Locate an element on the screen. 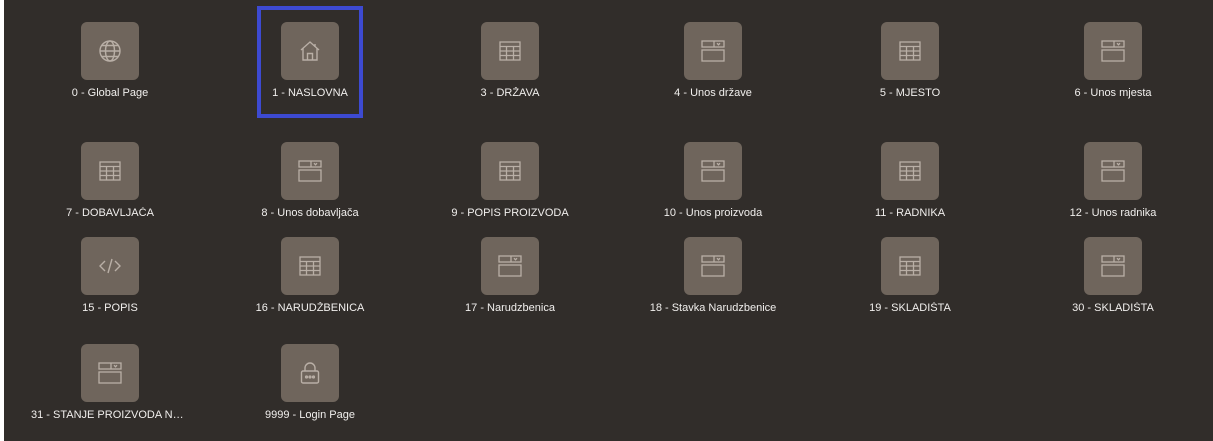  page-tile-label: 11 - RADNIKA is located at coordinates (910, 213).